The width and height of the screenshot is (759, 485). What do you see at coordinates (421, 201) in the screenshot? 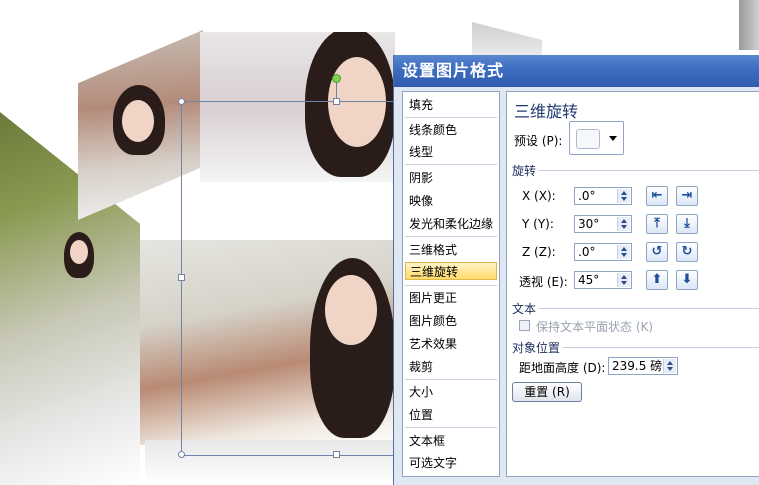
I see `nav-item-reflection: 映像` at bounding box center [421, 201].